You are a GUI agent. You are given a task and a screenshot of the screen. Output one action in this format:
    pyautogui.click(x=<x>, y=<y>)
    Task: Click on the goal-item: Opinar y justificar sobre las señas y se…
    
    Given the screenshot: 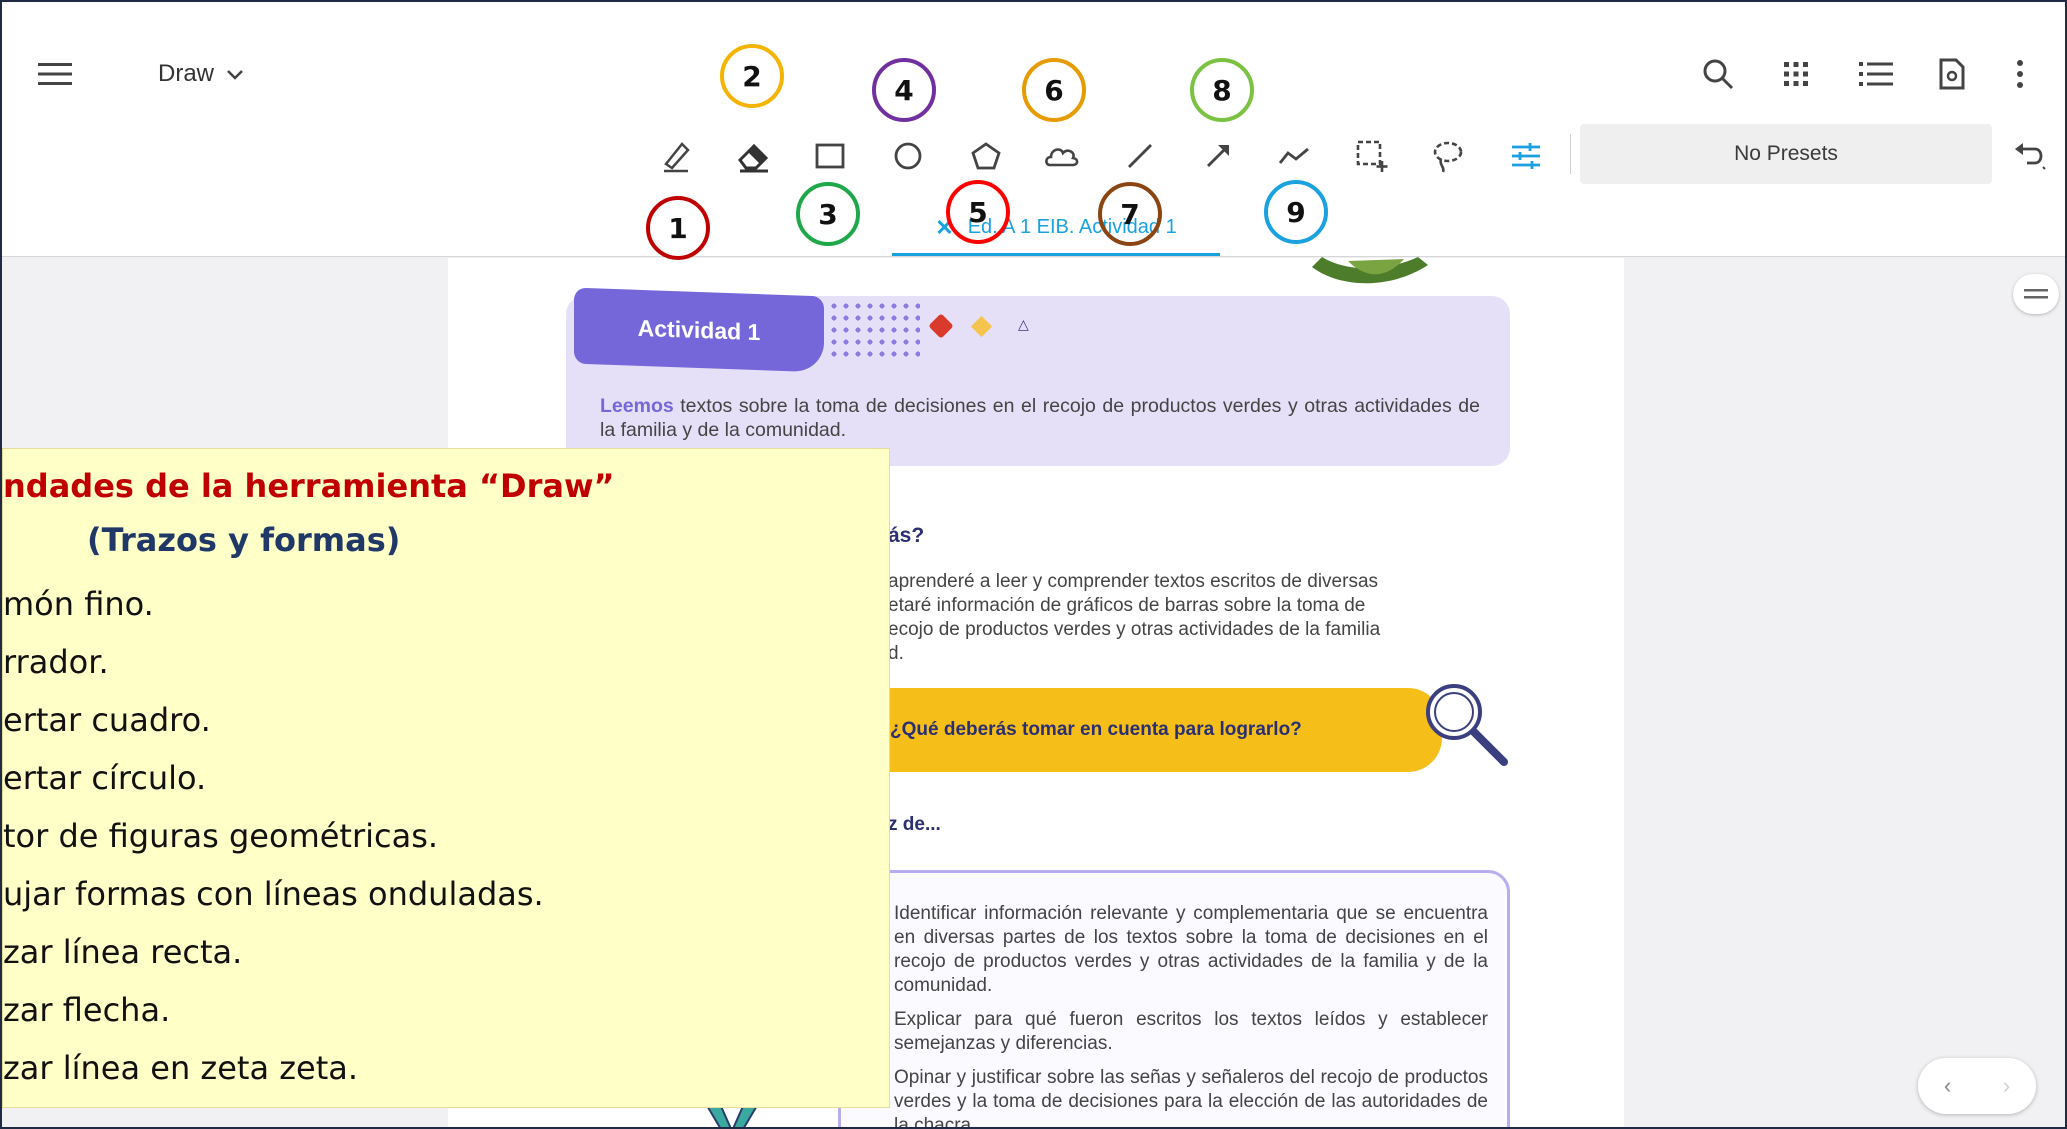 What is the action you would take?
    pyautogui.click(x=1191, y=1098)
    